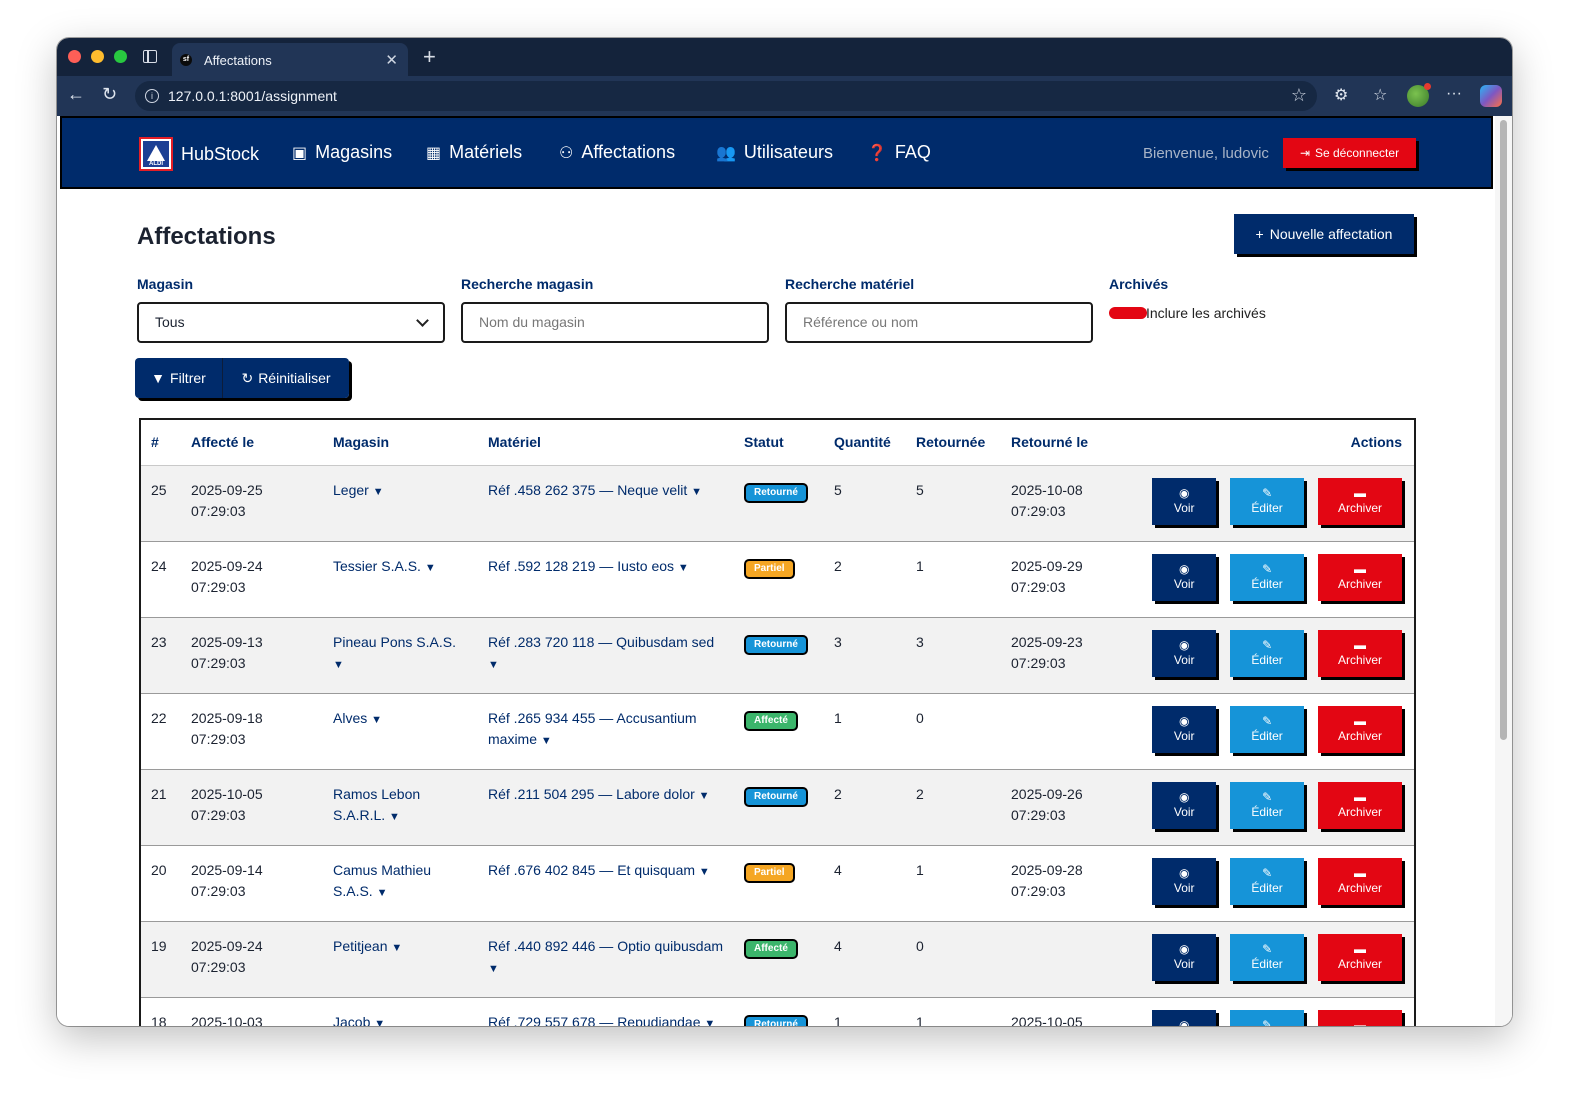 This screenshot has height=1115, width=1588. Describe the element at coordinates (606, 959) in the screenshot. I see `cell-material: Réf .440 892 446 — Optio quibusdam ▼` at that location.